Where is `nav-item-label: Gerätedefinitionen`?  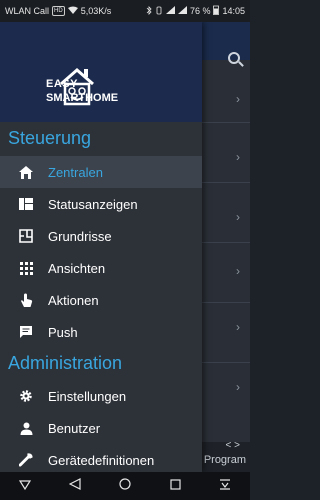 nav-item-label: Gerätedefinitionen is located at coordinates (101, 460).